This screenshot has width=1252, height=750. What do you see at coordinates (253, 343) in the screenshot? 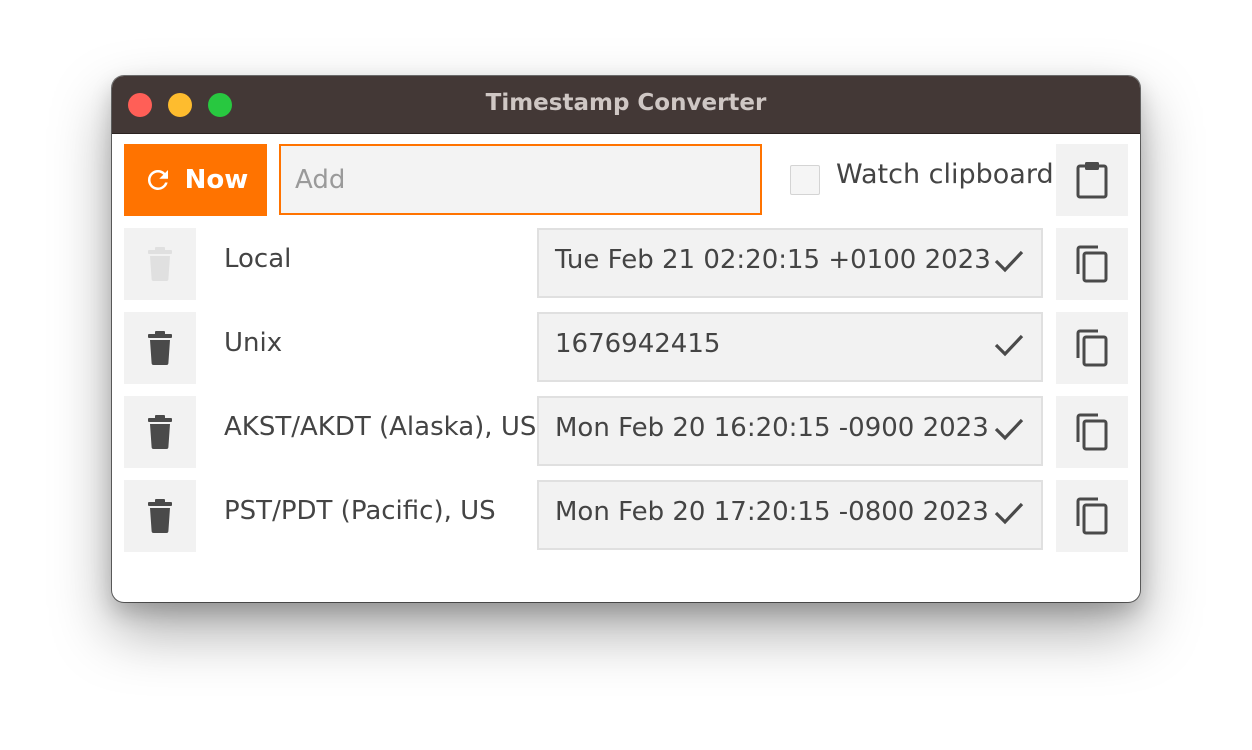
I see `row-label: Unix` at bounding box center [253, 343].